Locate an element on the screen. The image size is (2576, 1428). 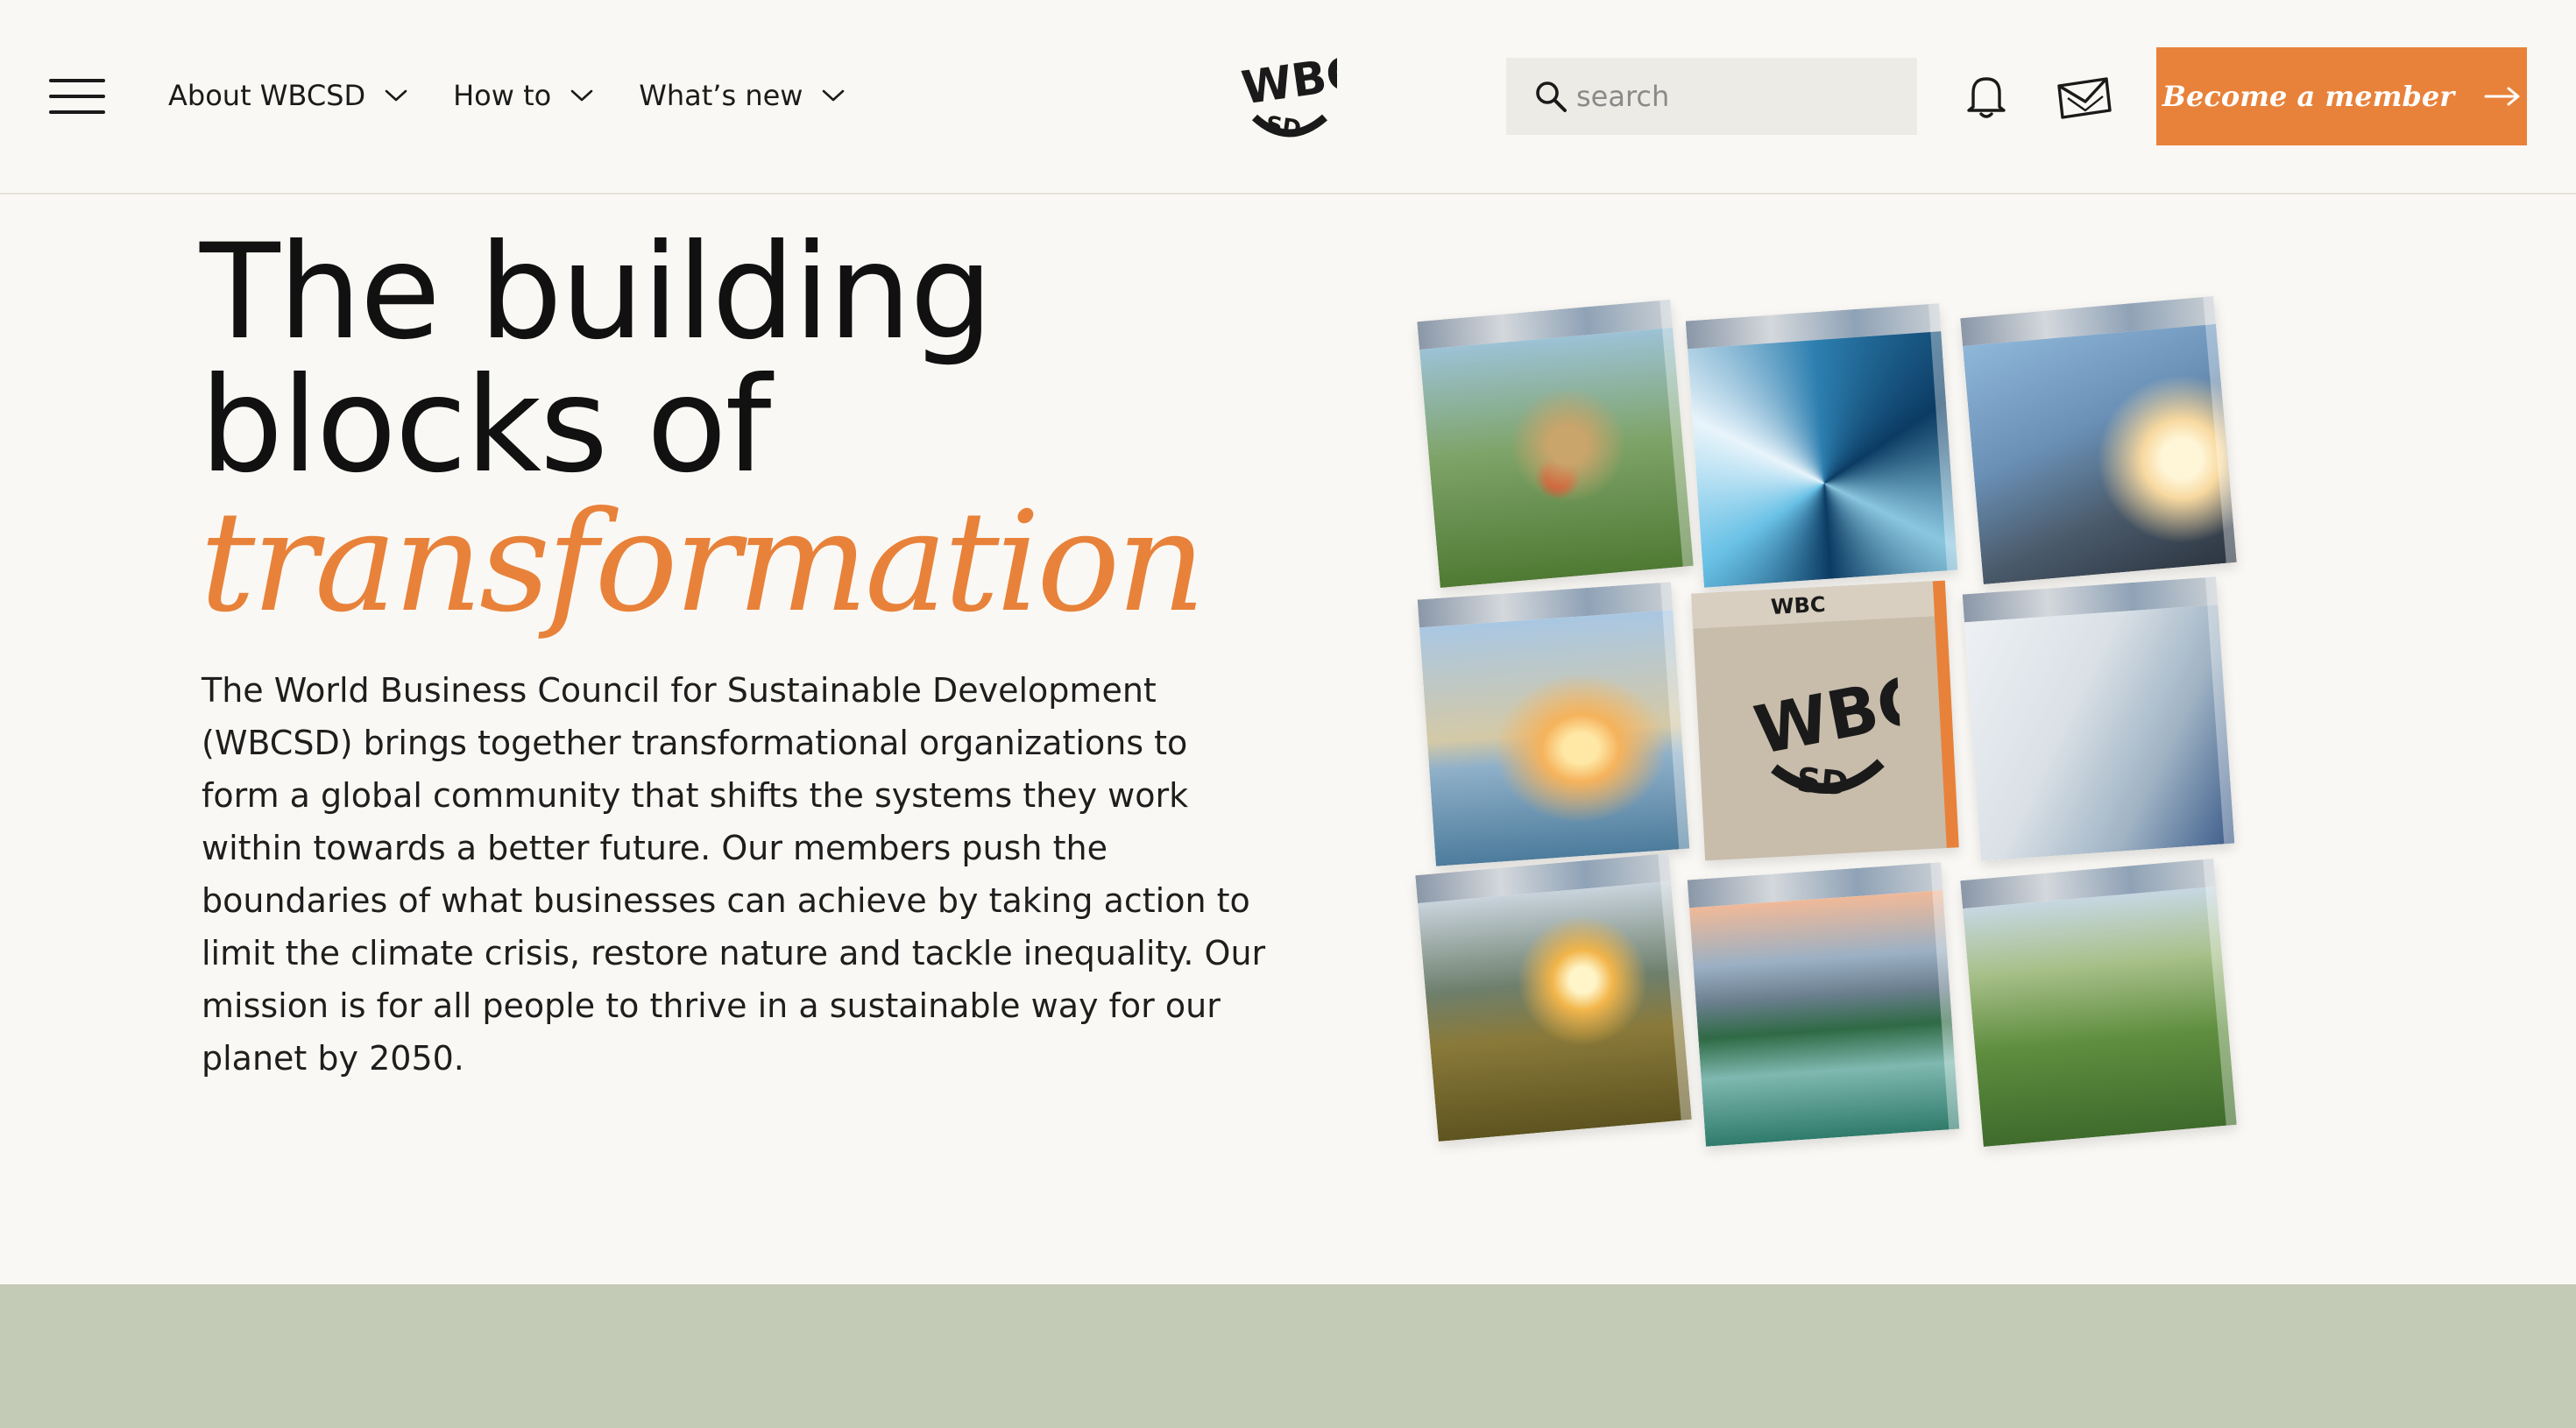
collage-image-farmer is located at coordinates (1555, 444).